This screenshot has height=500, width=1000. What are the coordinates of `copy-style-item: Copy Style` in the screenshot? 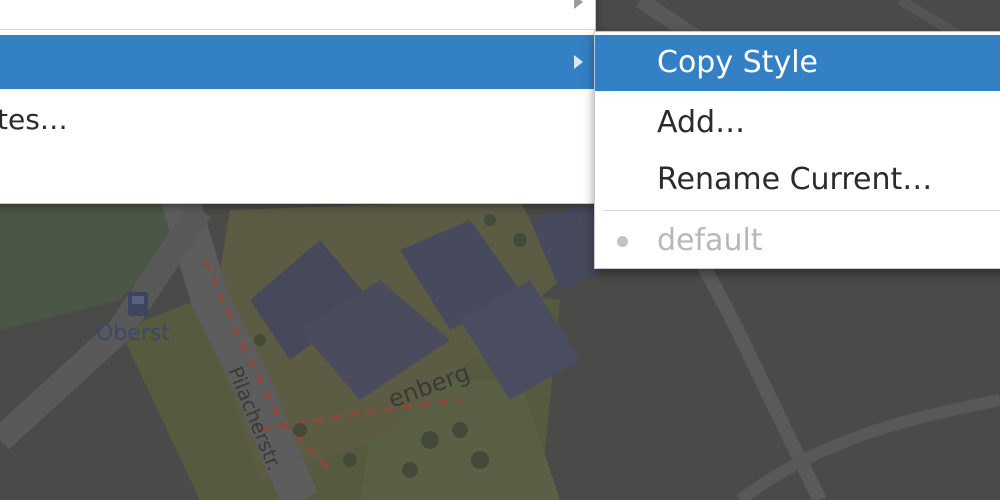 It's located at (797, 63).